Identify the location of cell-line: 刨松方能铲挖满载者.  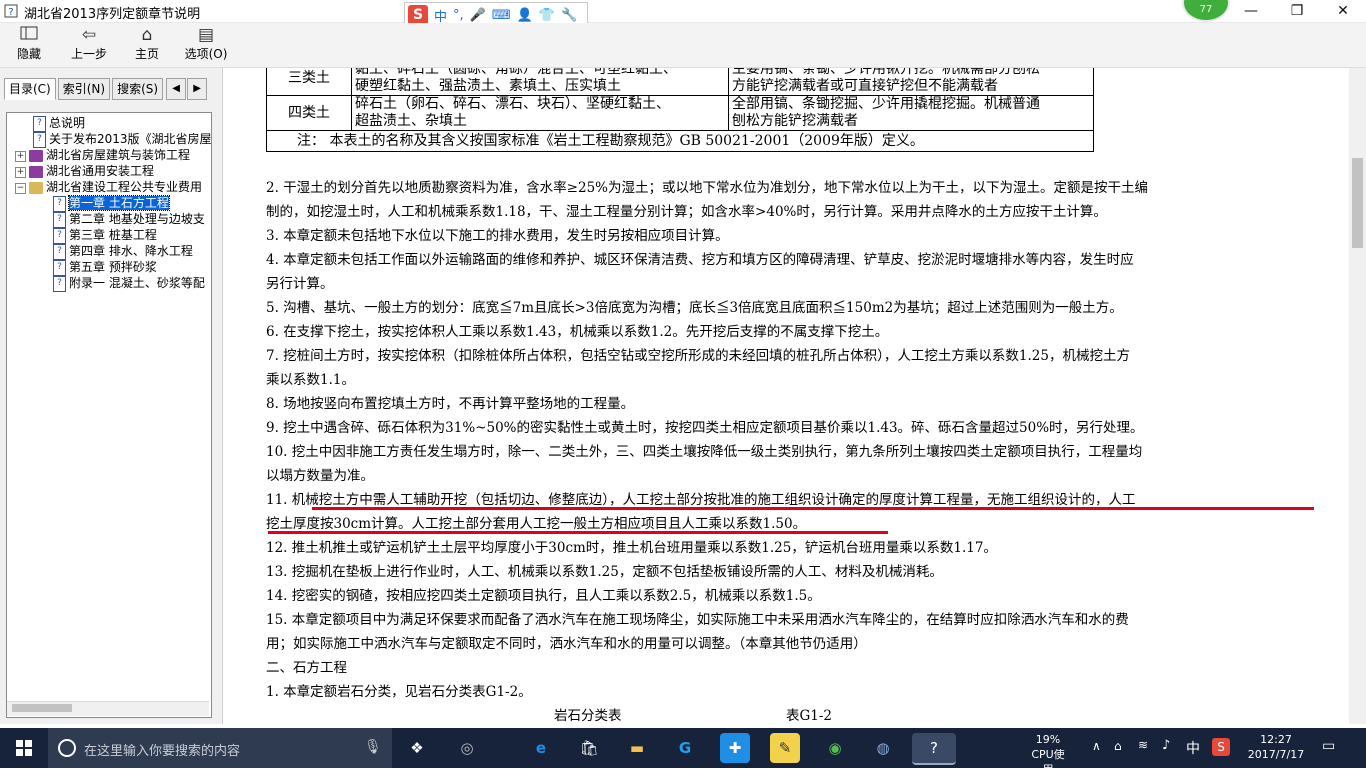
(795, 121).